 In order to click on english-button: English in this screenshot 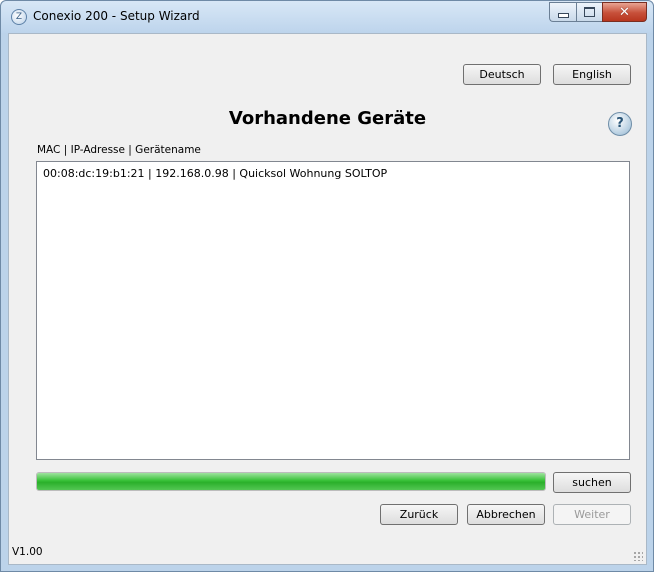, I will do `click(592, 74)`.